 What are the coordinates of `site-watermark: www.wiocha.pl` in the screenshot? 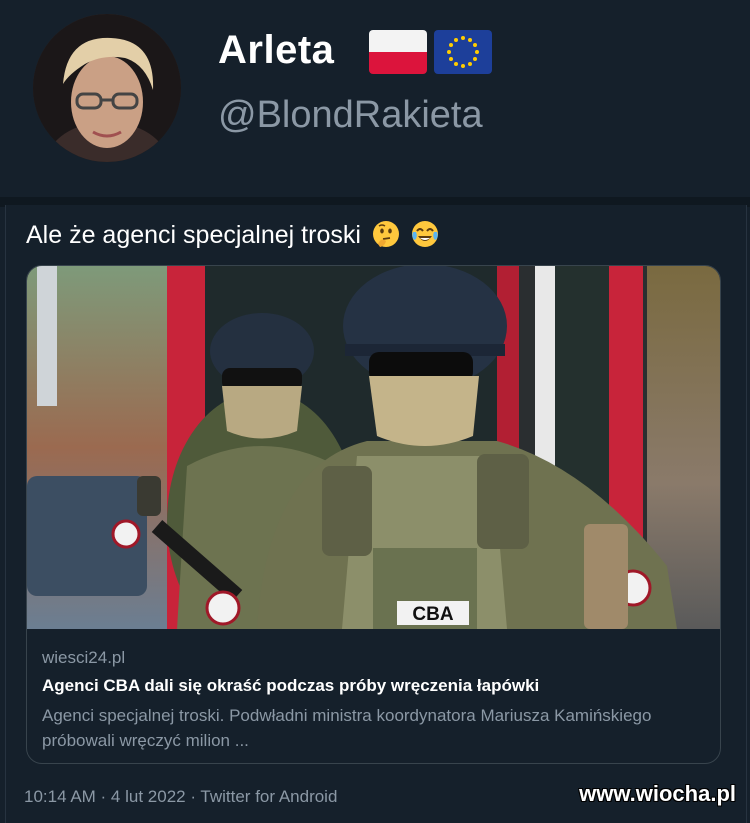 It's located at (657, 793).